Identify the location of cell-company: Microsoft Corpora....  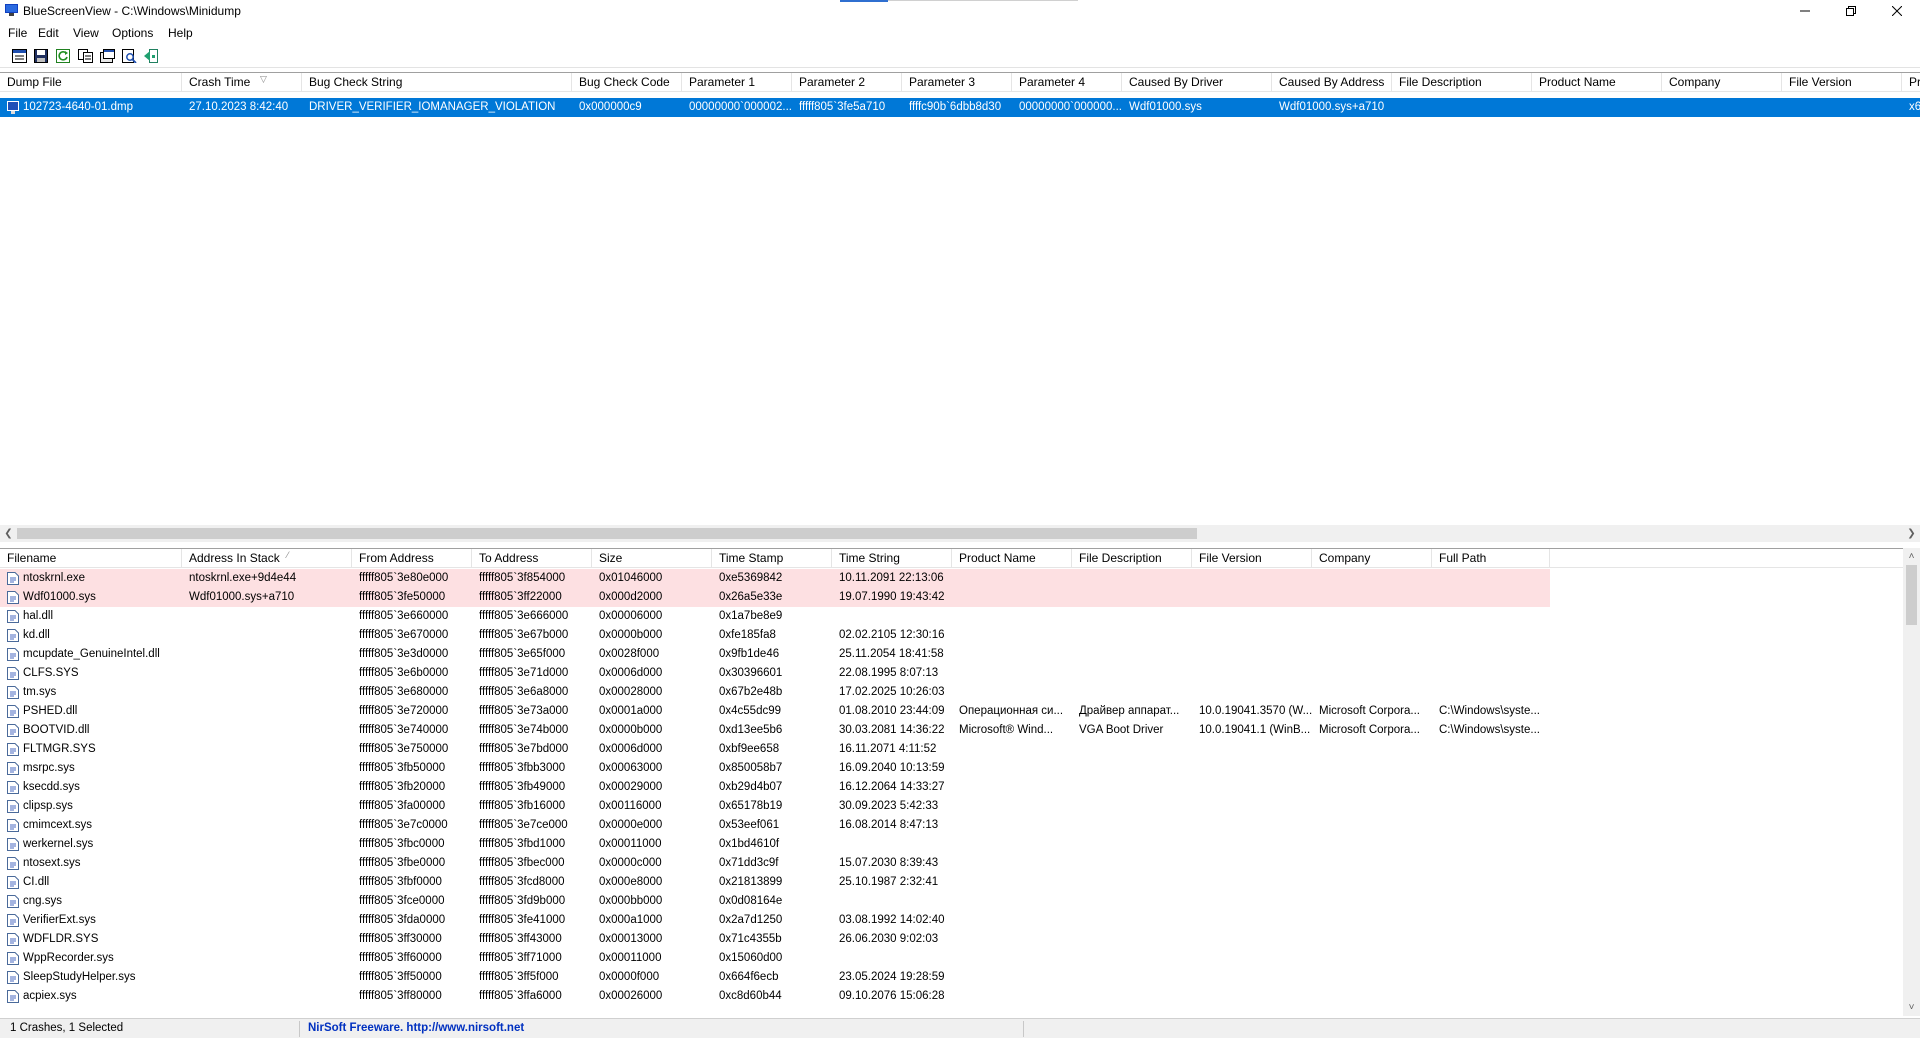
(1369, 711).